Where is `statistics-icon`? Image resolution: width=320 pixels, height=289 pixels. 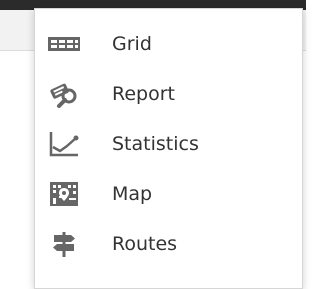
statistics-icon is located at coordinates (64, 144).